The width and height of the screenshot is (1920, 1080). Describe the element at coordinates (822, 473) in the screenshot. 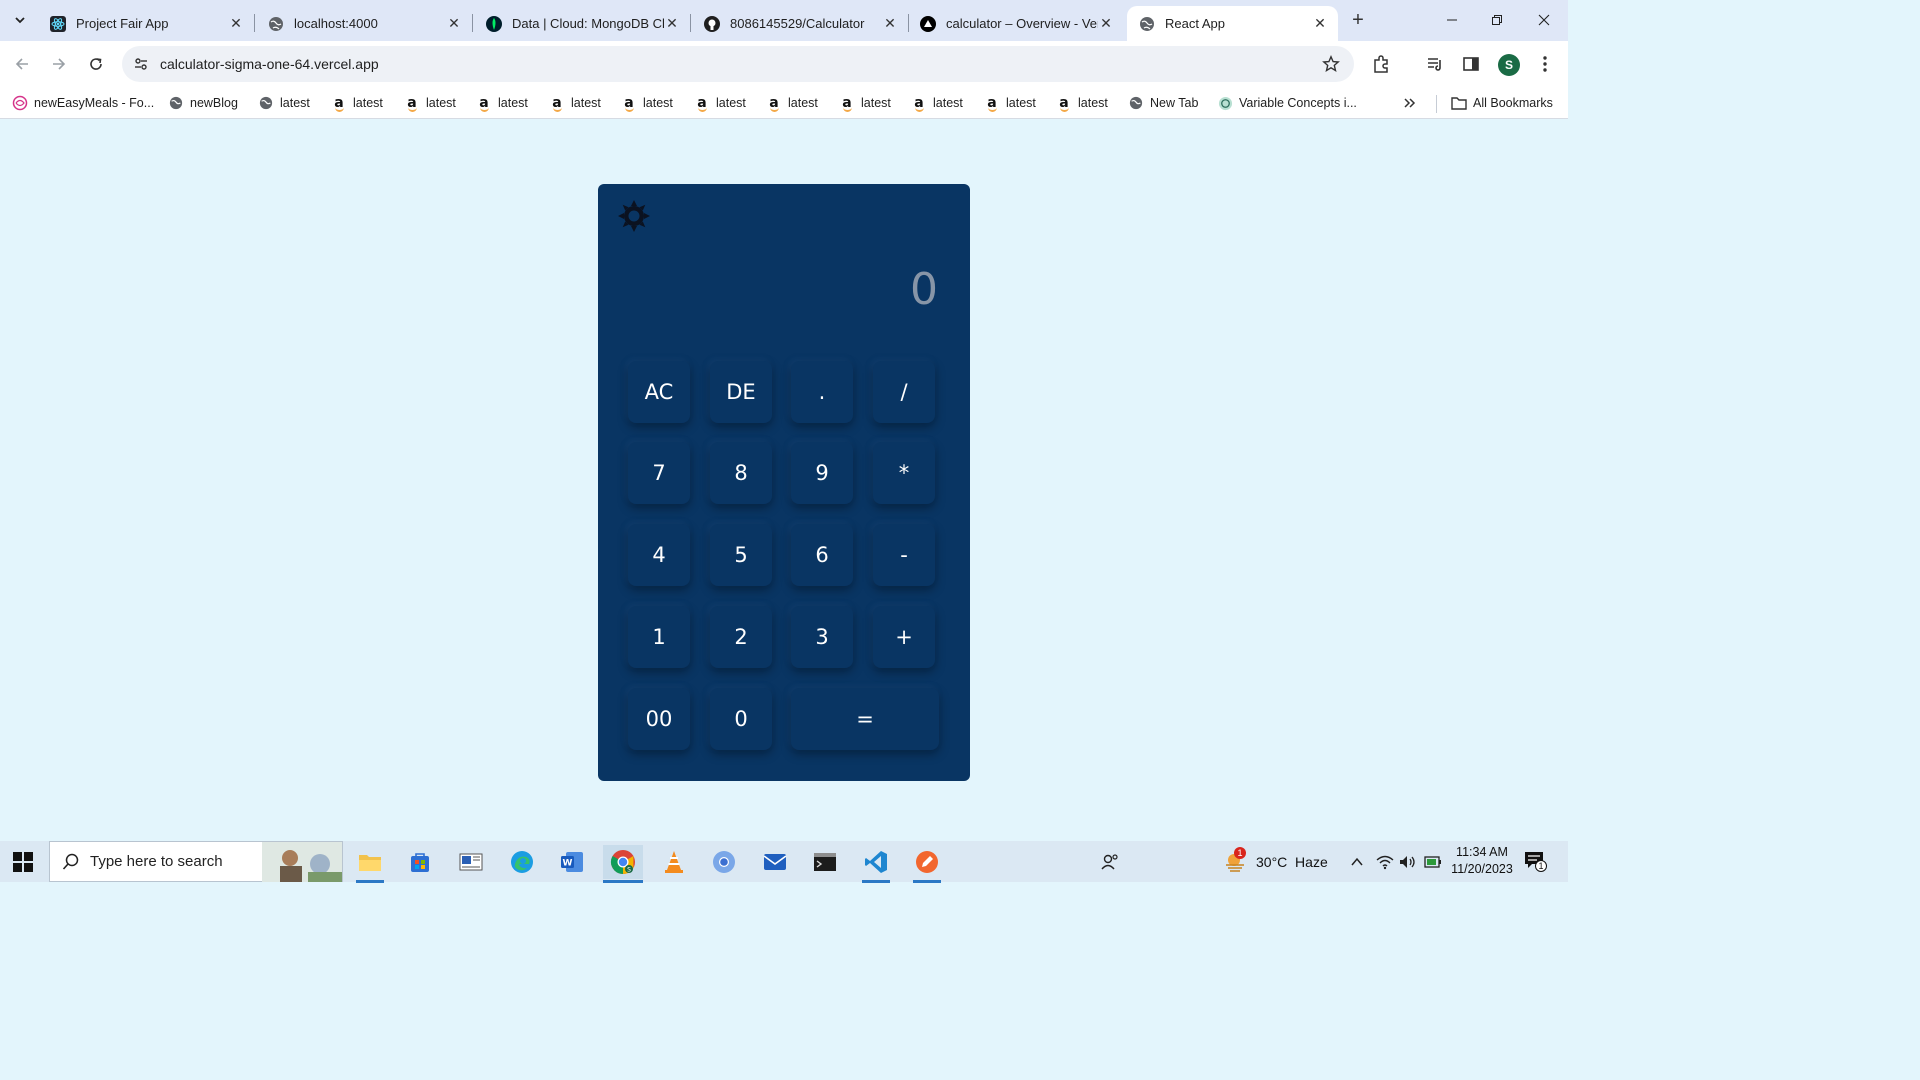

I see `key-9: 9` at that location.